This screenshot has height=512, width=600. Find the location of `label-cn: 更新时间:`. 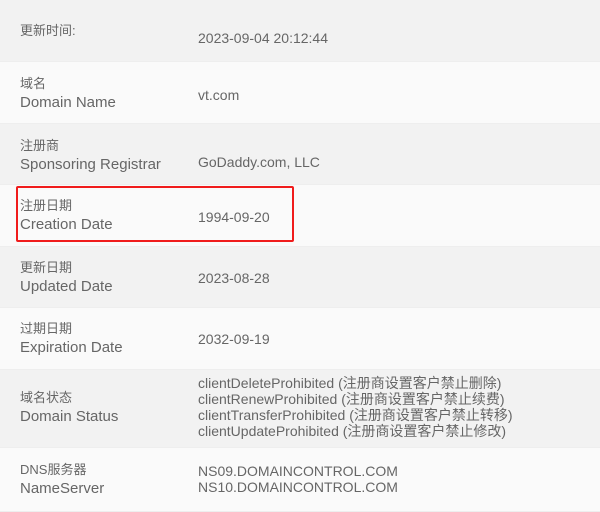

label-cn: 更新时间: is located at coordinates (48, 30).